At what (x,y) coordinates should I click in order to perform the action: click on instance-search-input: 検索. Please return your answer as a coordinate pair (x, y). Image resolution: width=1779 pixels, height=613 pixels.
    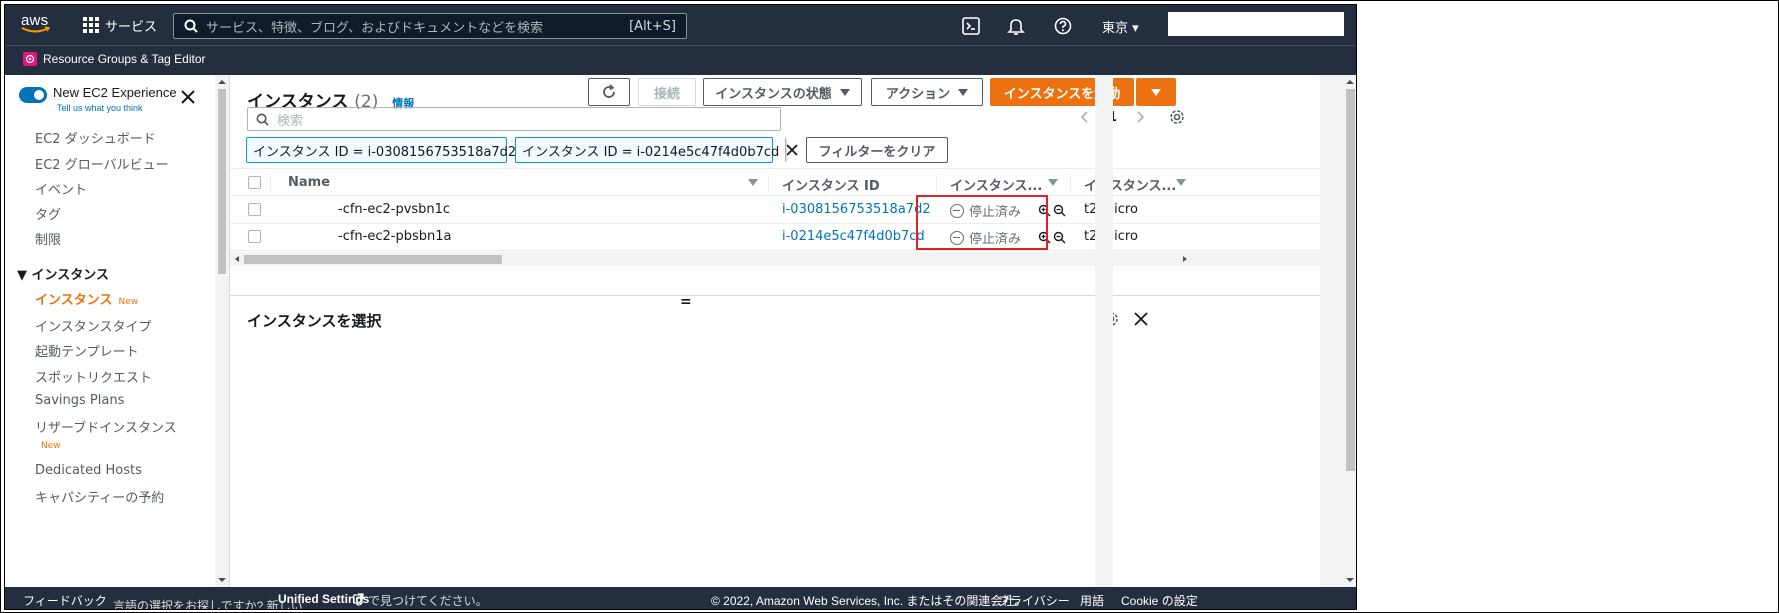
    Looking at the image, I should click on (514, 119).